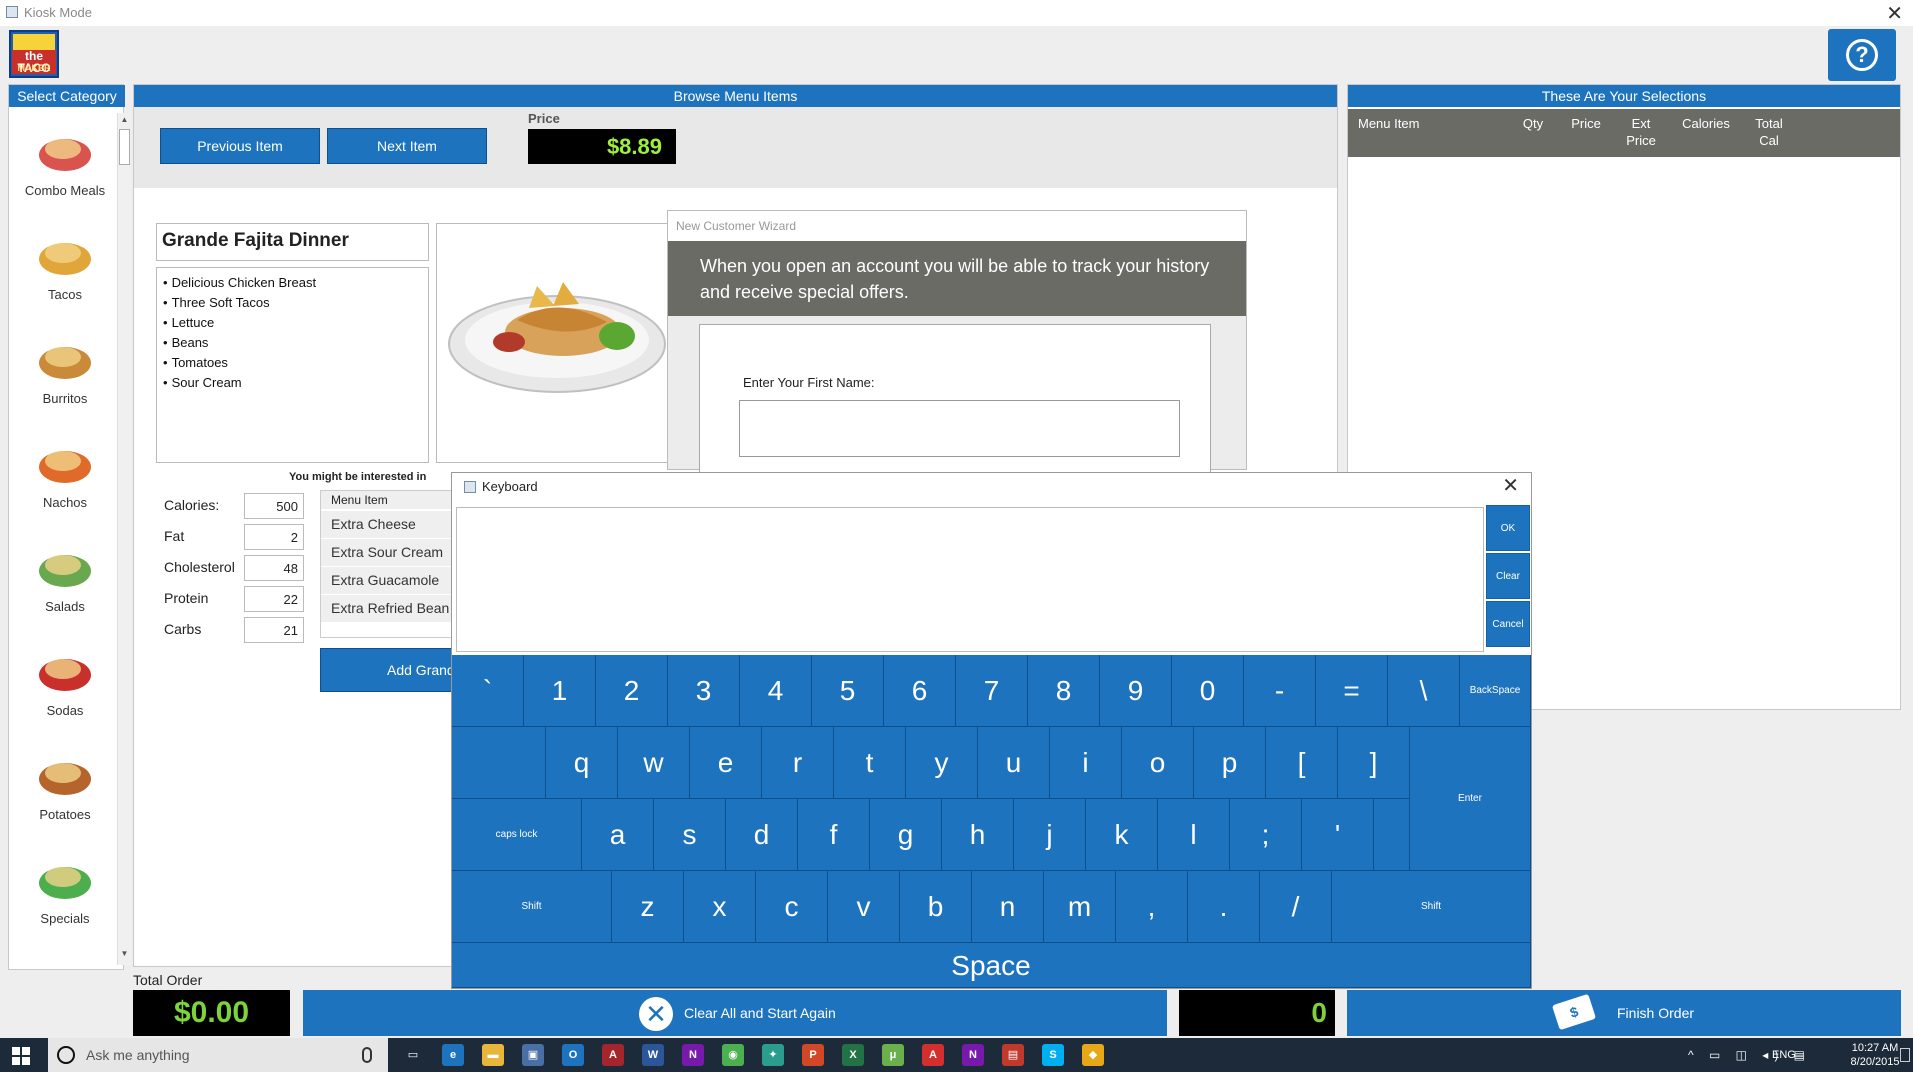 The width and height of the screenshot is (1913, 1072). Describe the element at coordinates (653, 1055) in the screenshot. I see `word-icon: W` at that location.